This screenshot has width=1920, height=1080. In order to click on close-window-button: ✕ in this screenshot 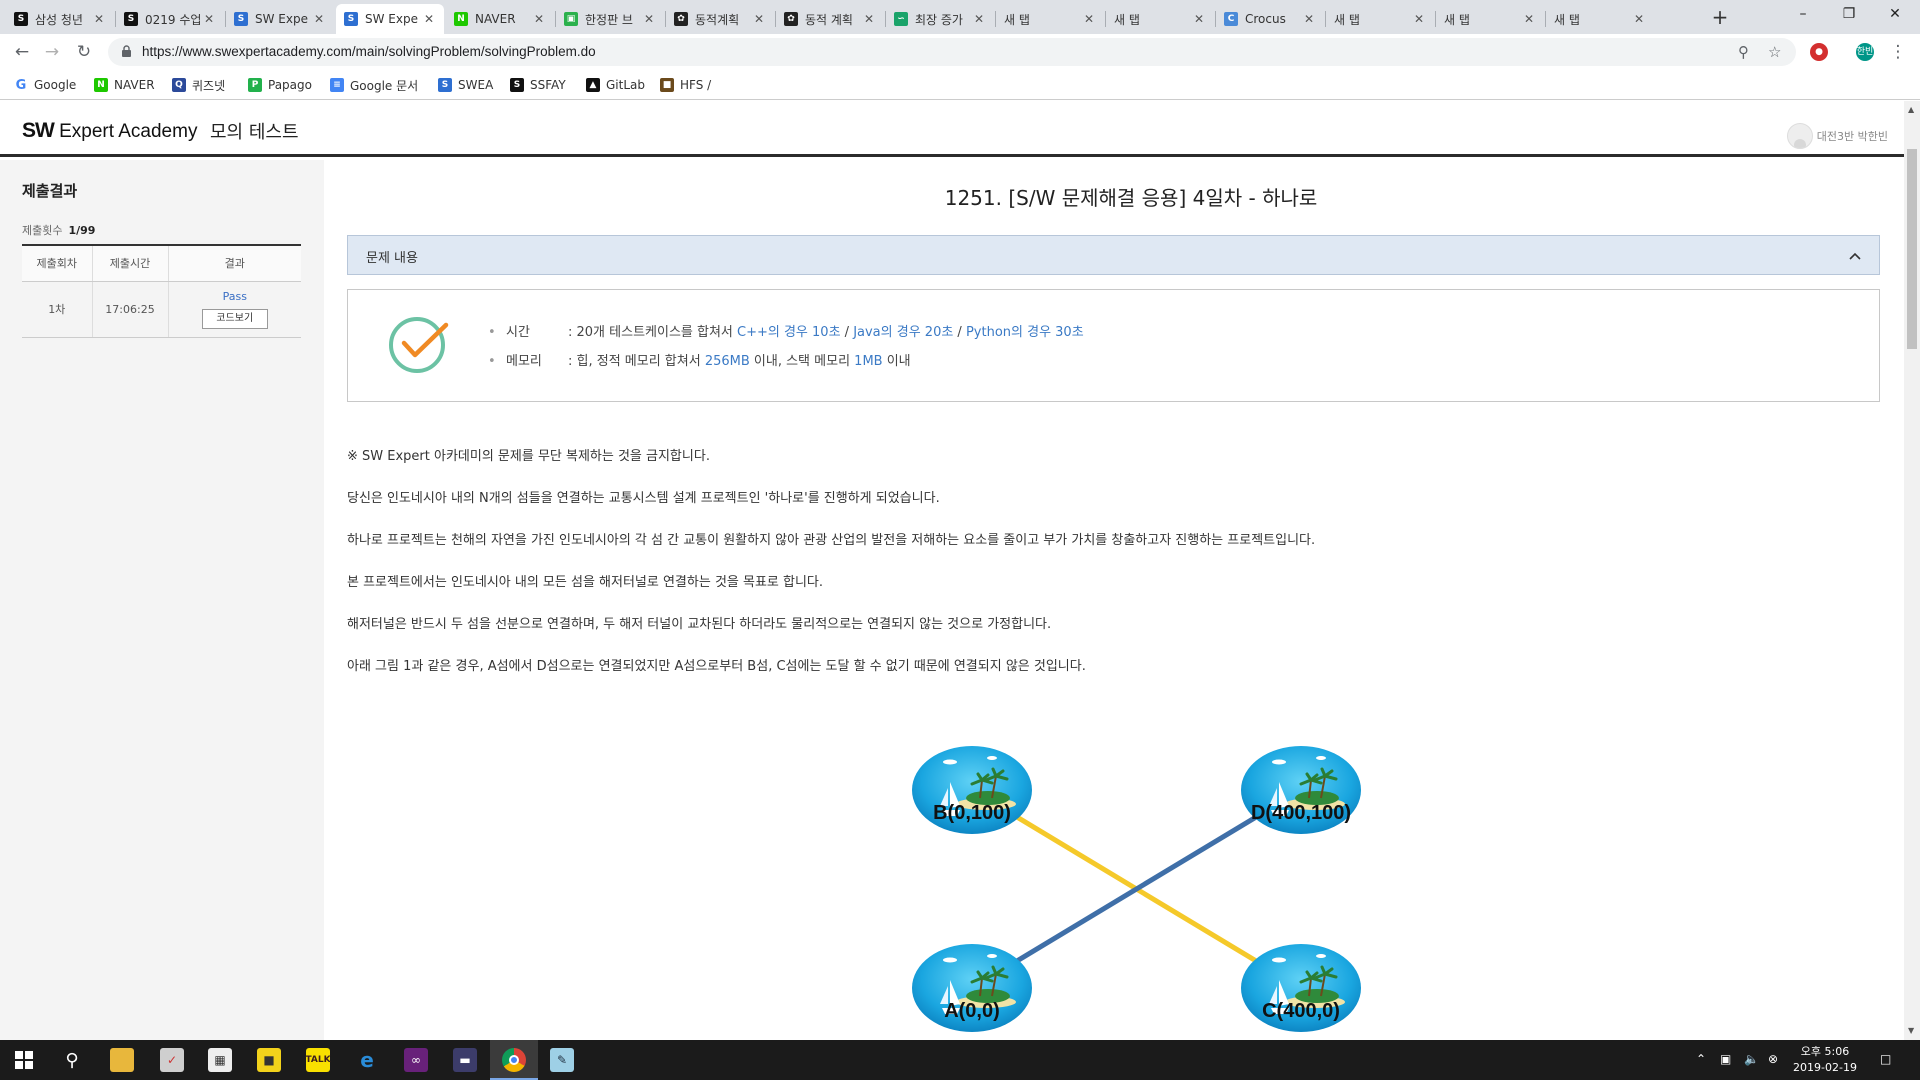, I will do `click(1895, 15)`.